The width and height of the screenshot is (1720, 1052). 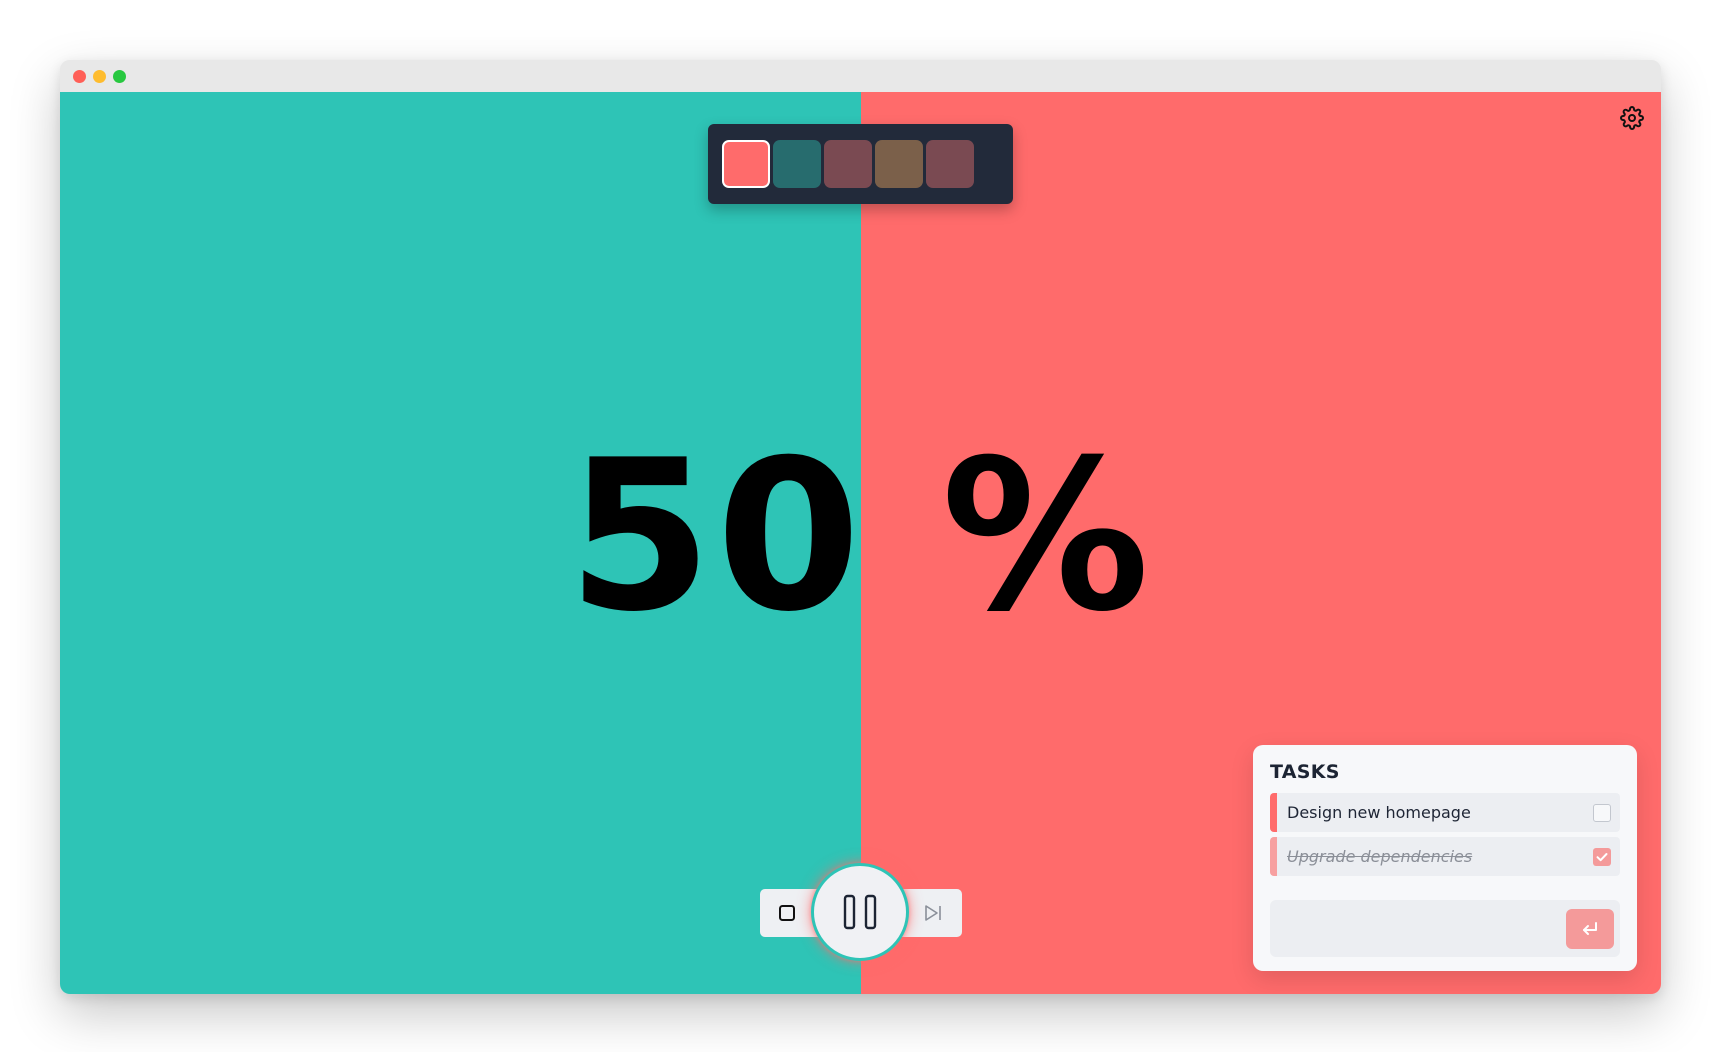 What do you see at coordinates (79, 76) in the screenshot?
I see `close-window-button` at bounding box center [79, 76].